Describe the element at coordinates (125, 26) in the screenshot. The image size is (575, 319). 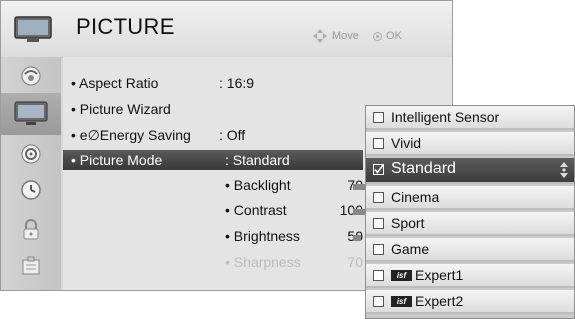
I see `page-title: PICTURE` at that location.